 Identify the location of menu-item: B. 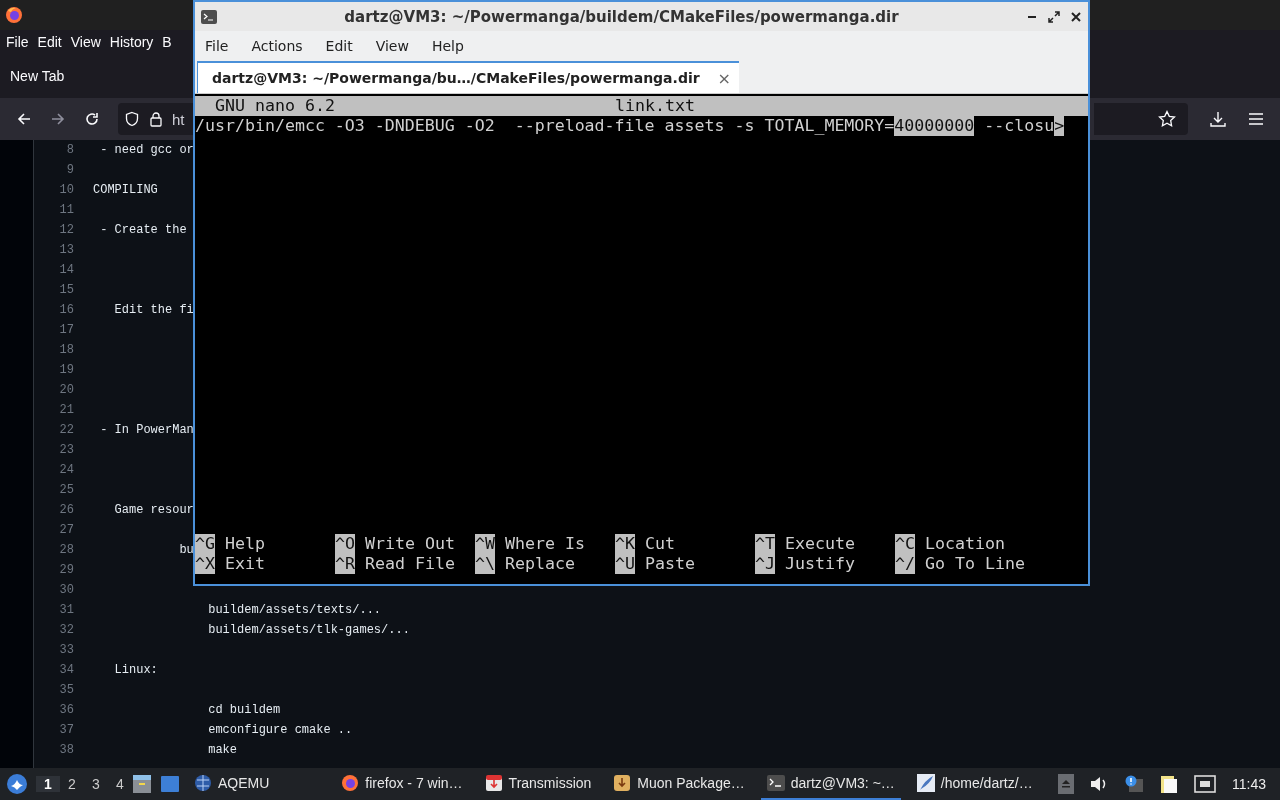
(167, 42).